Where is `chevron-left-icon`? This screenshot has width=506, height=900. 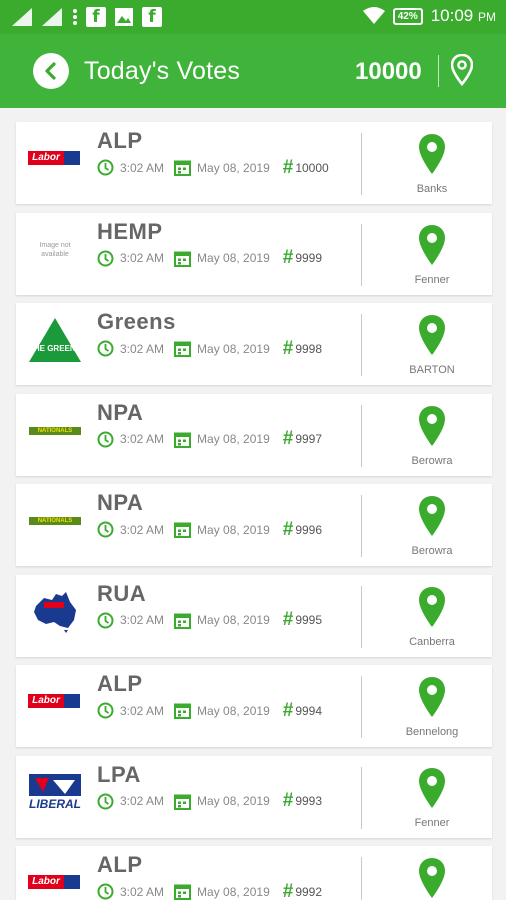
chevron-left-icon is located at coordinates (50, 71).